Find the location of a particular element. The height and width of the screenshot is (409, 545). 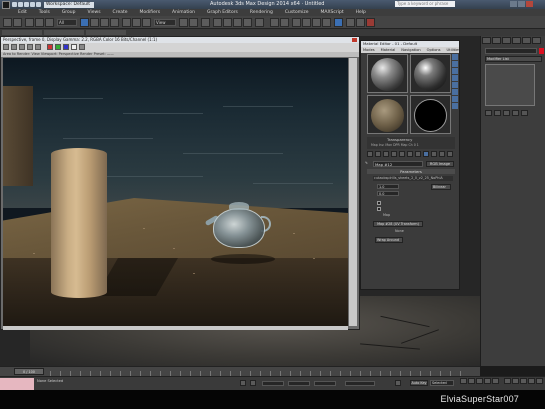

configure-modifier-sets-icon is located at coordinates (524, 113).